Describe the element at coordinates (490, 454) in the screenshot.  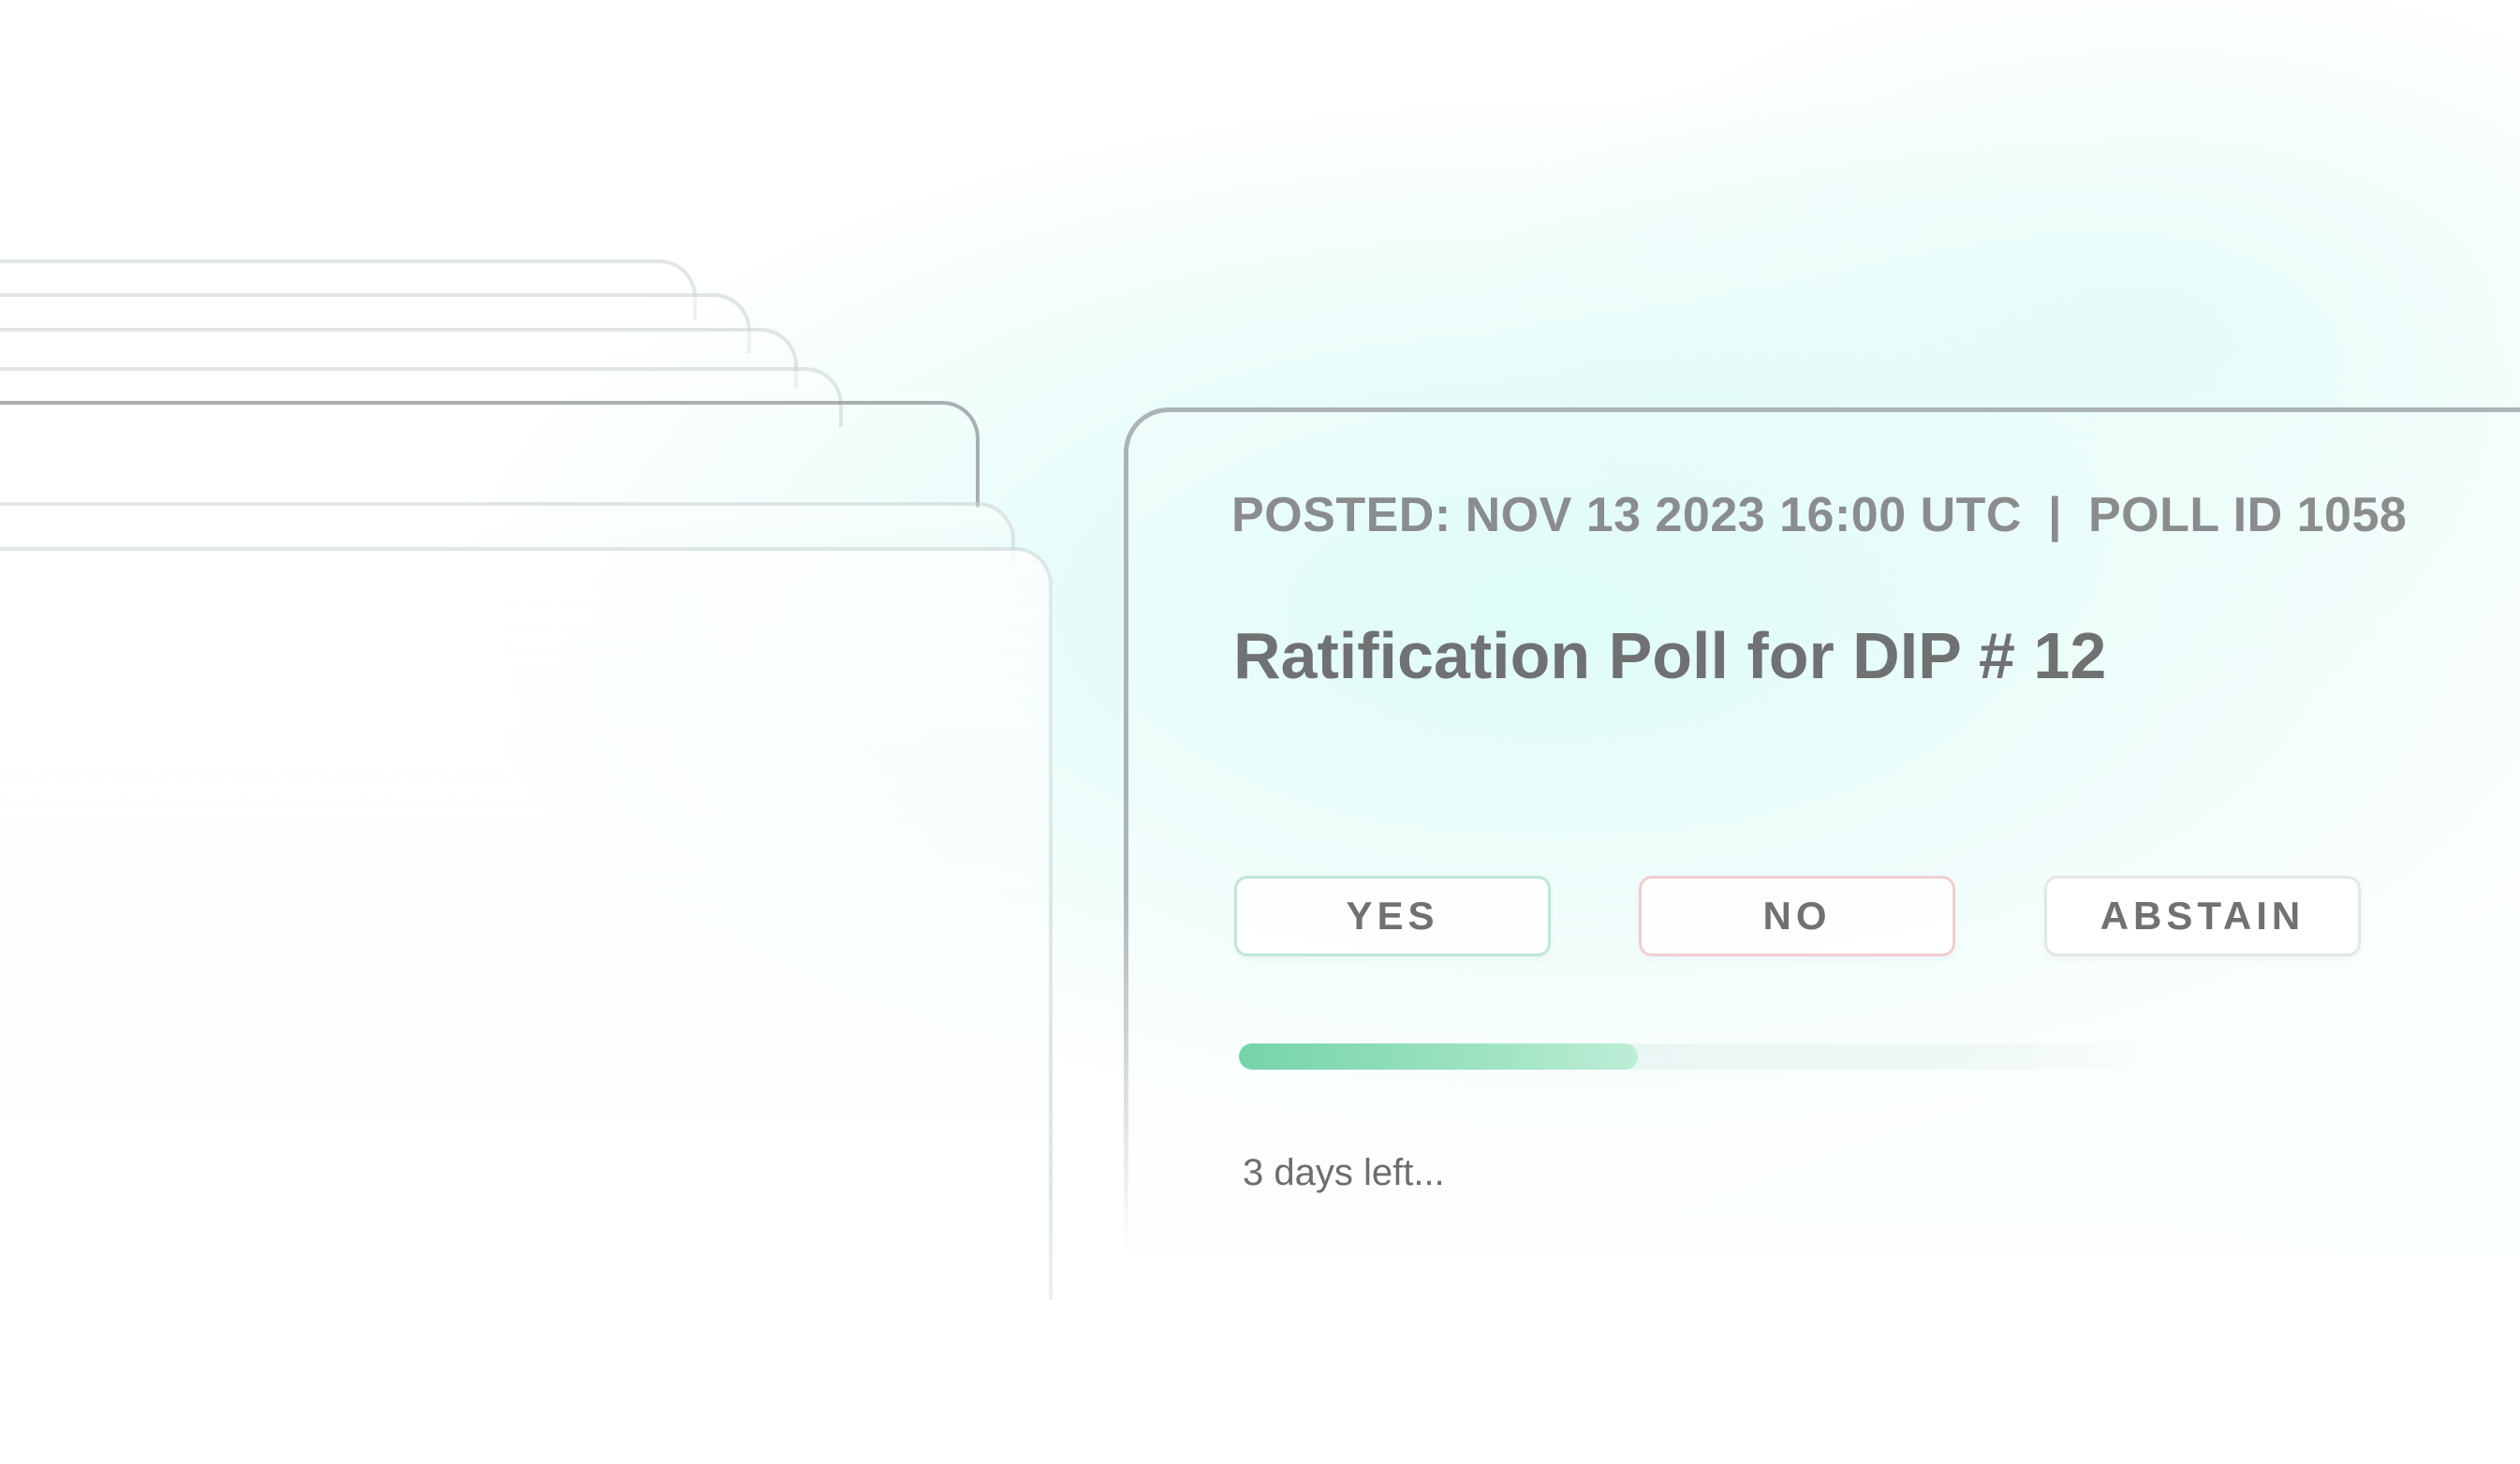
I see `stacked-card-highlighted` at that location.